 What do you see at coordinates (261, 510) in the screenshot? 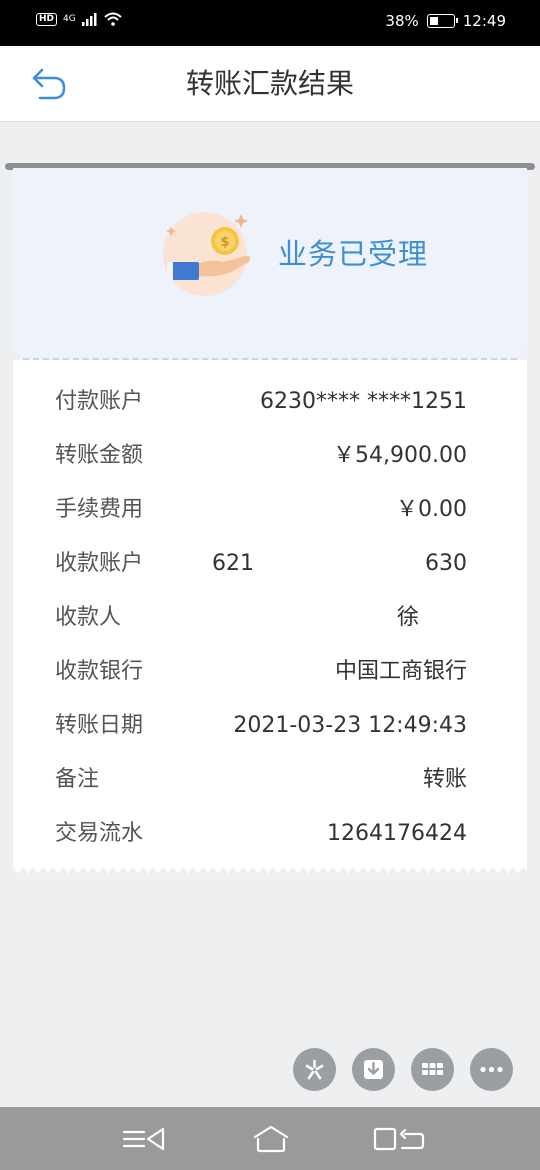
I see `detail-row-fee: 手续费用 ￥0.00` at bounding box center [261, 510].